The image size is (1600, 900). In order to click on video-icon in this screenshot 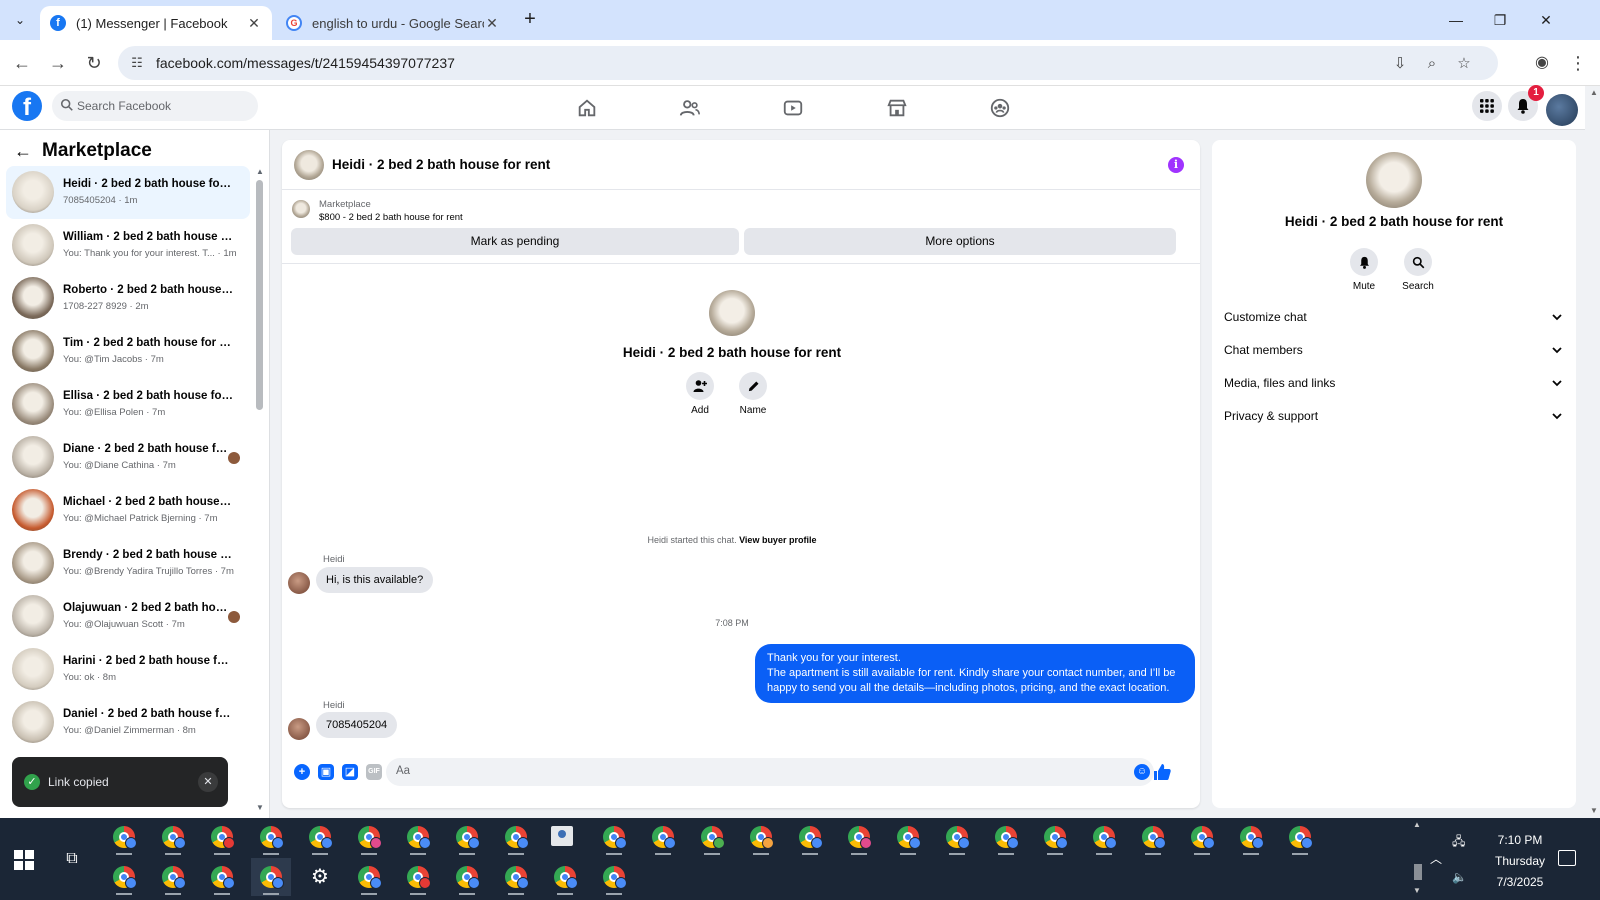, I will do `click(793, 108)`.